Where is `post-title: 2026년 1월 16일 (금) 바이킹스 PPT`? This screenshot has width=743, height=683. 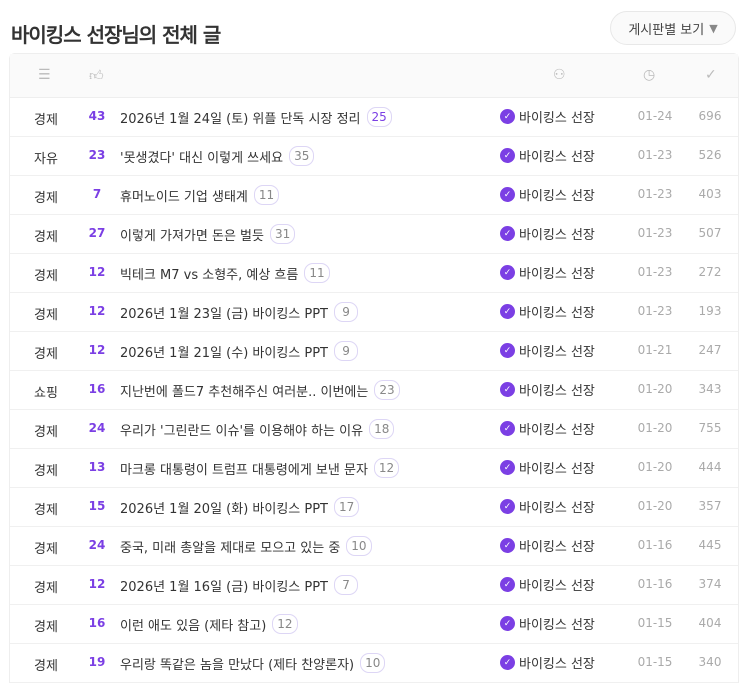 post-title: 2026년 1월 16일 (금) 바이킹스 PPT is located at coordinates (224, 585).